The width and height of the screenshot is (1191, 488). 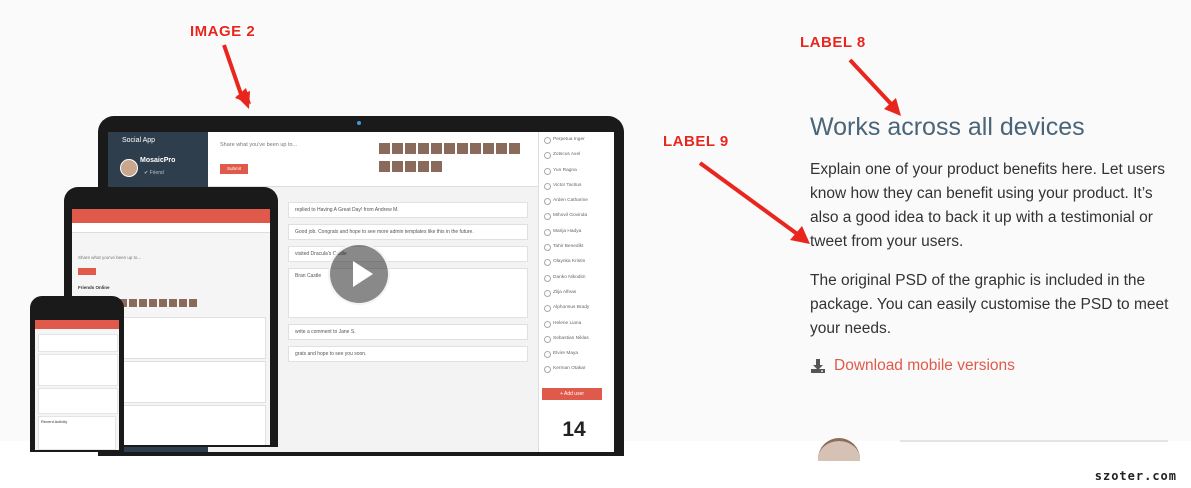 I want to click on people-list-item: Perpetua Inger, so click(x=576, y=139).